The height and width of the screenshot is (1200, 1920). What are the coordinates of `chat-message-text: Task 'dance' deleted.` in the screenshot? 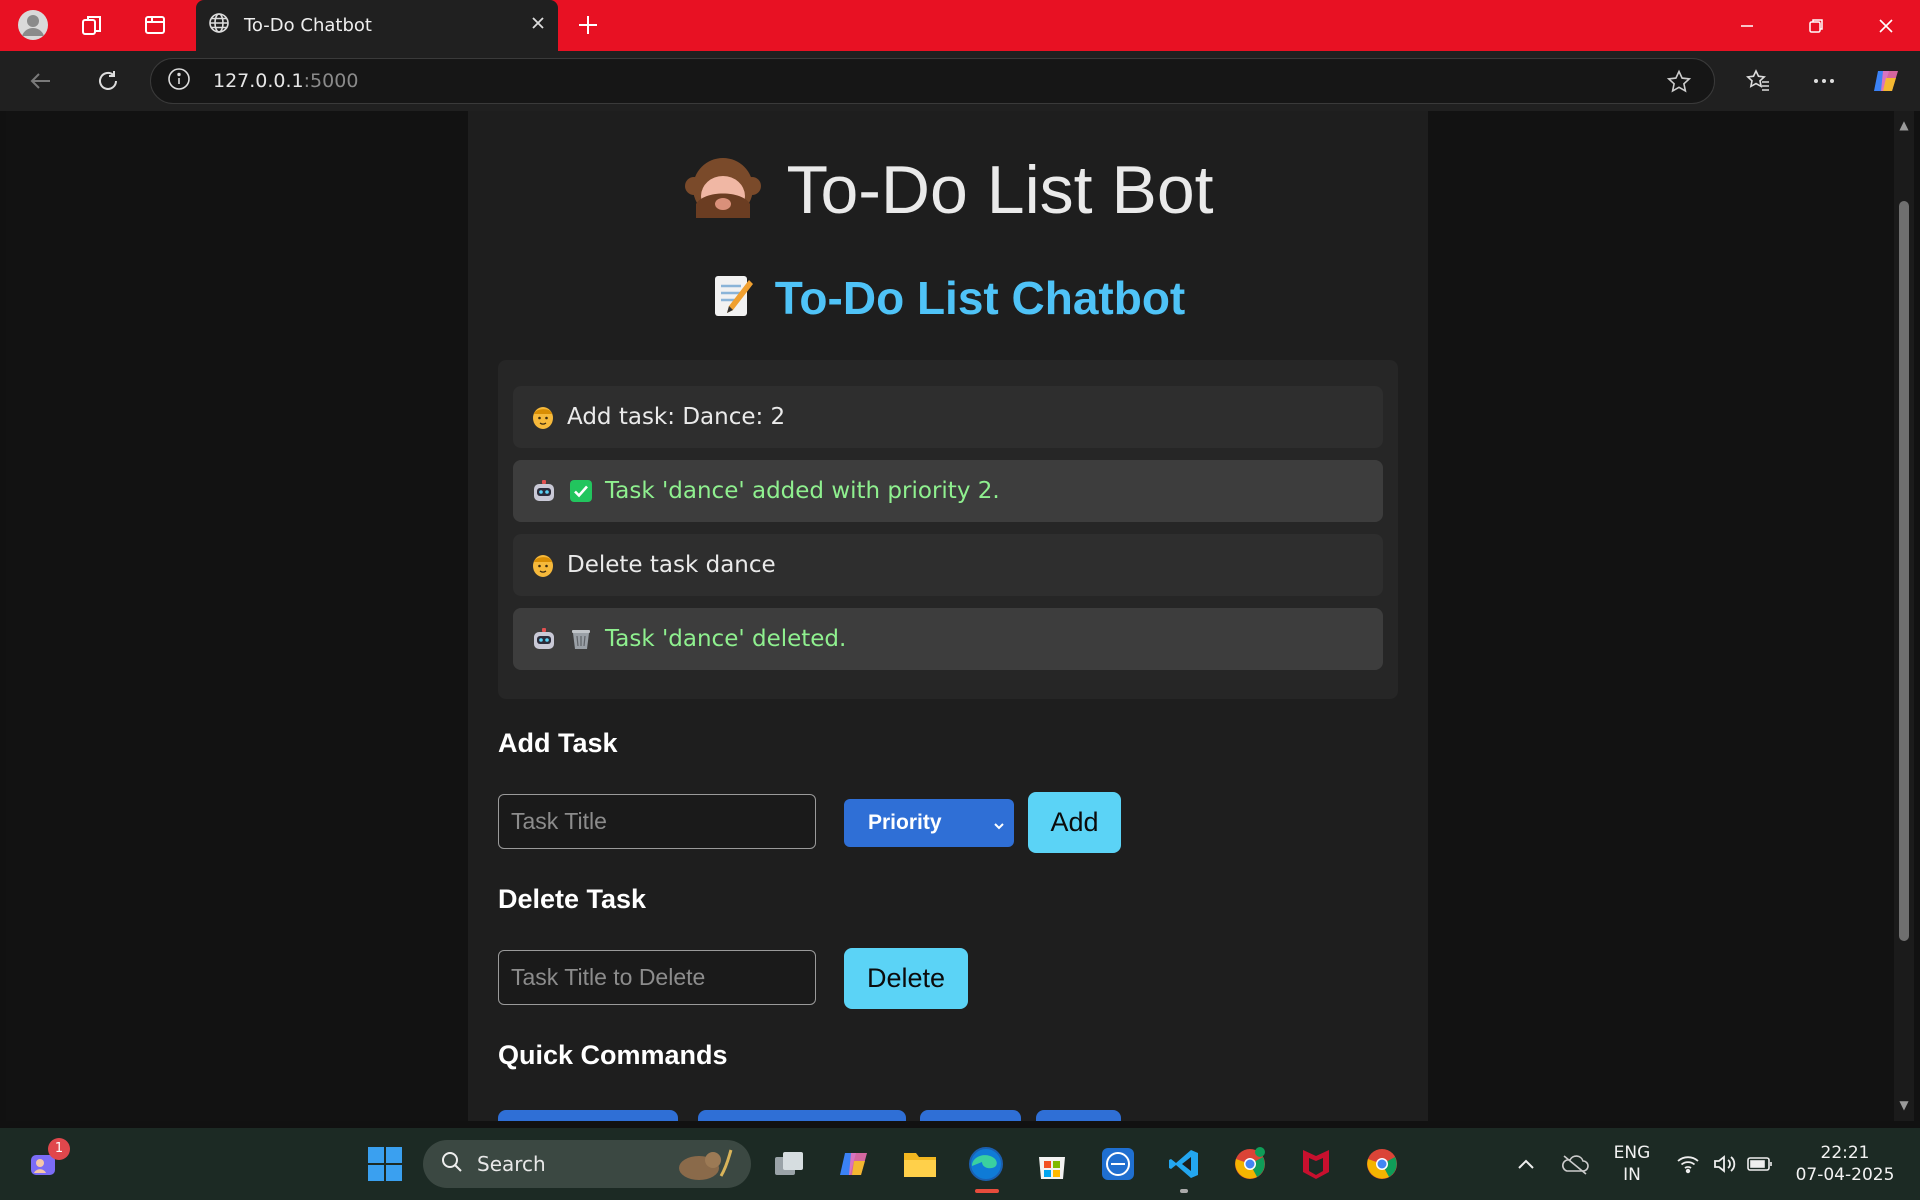 It's located at (726, 639).